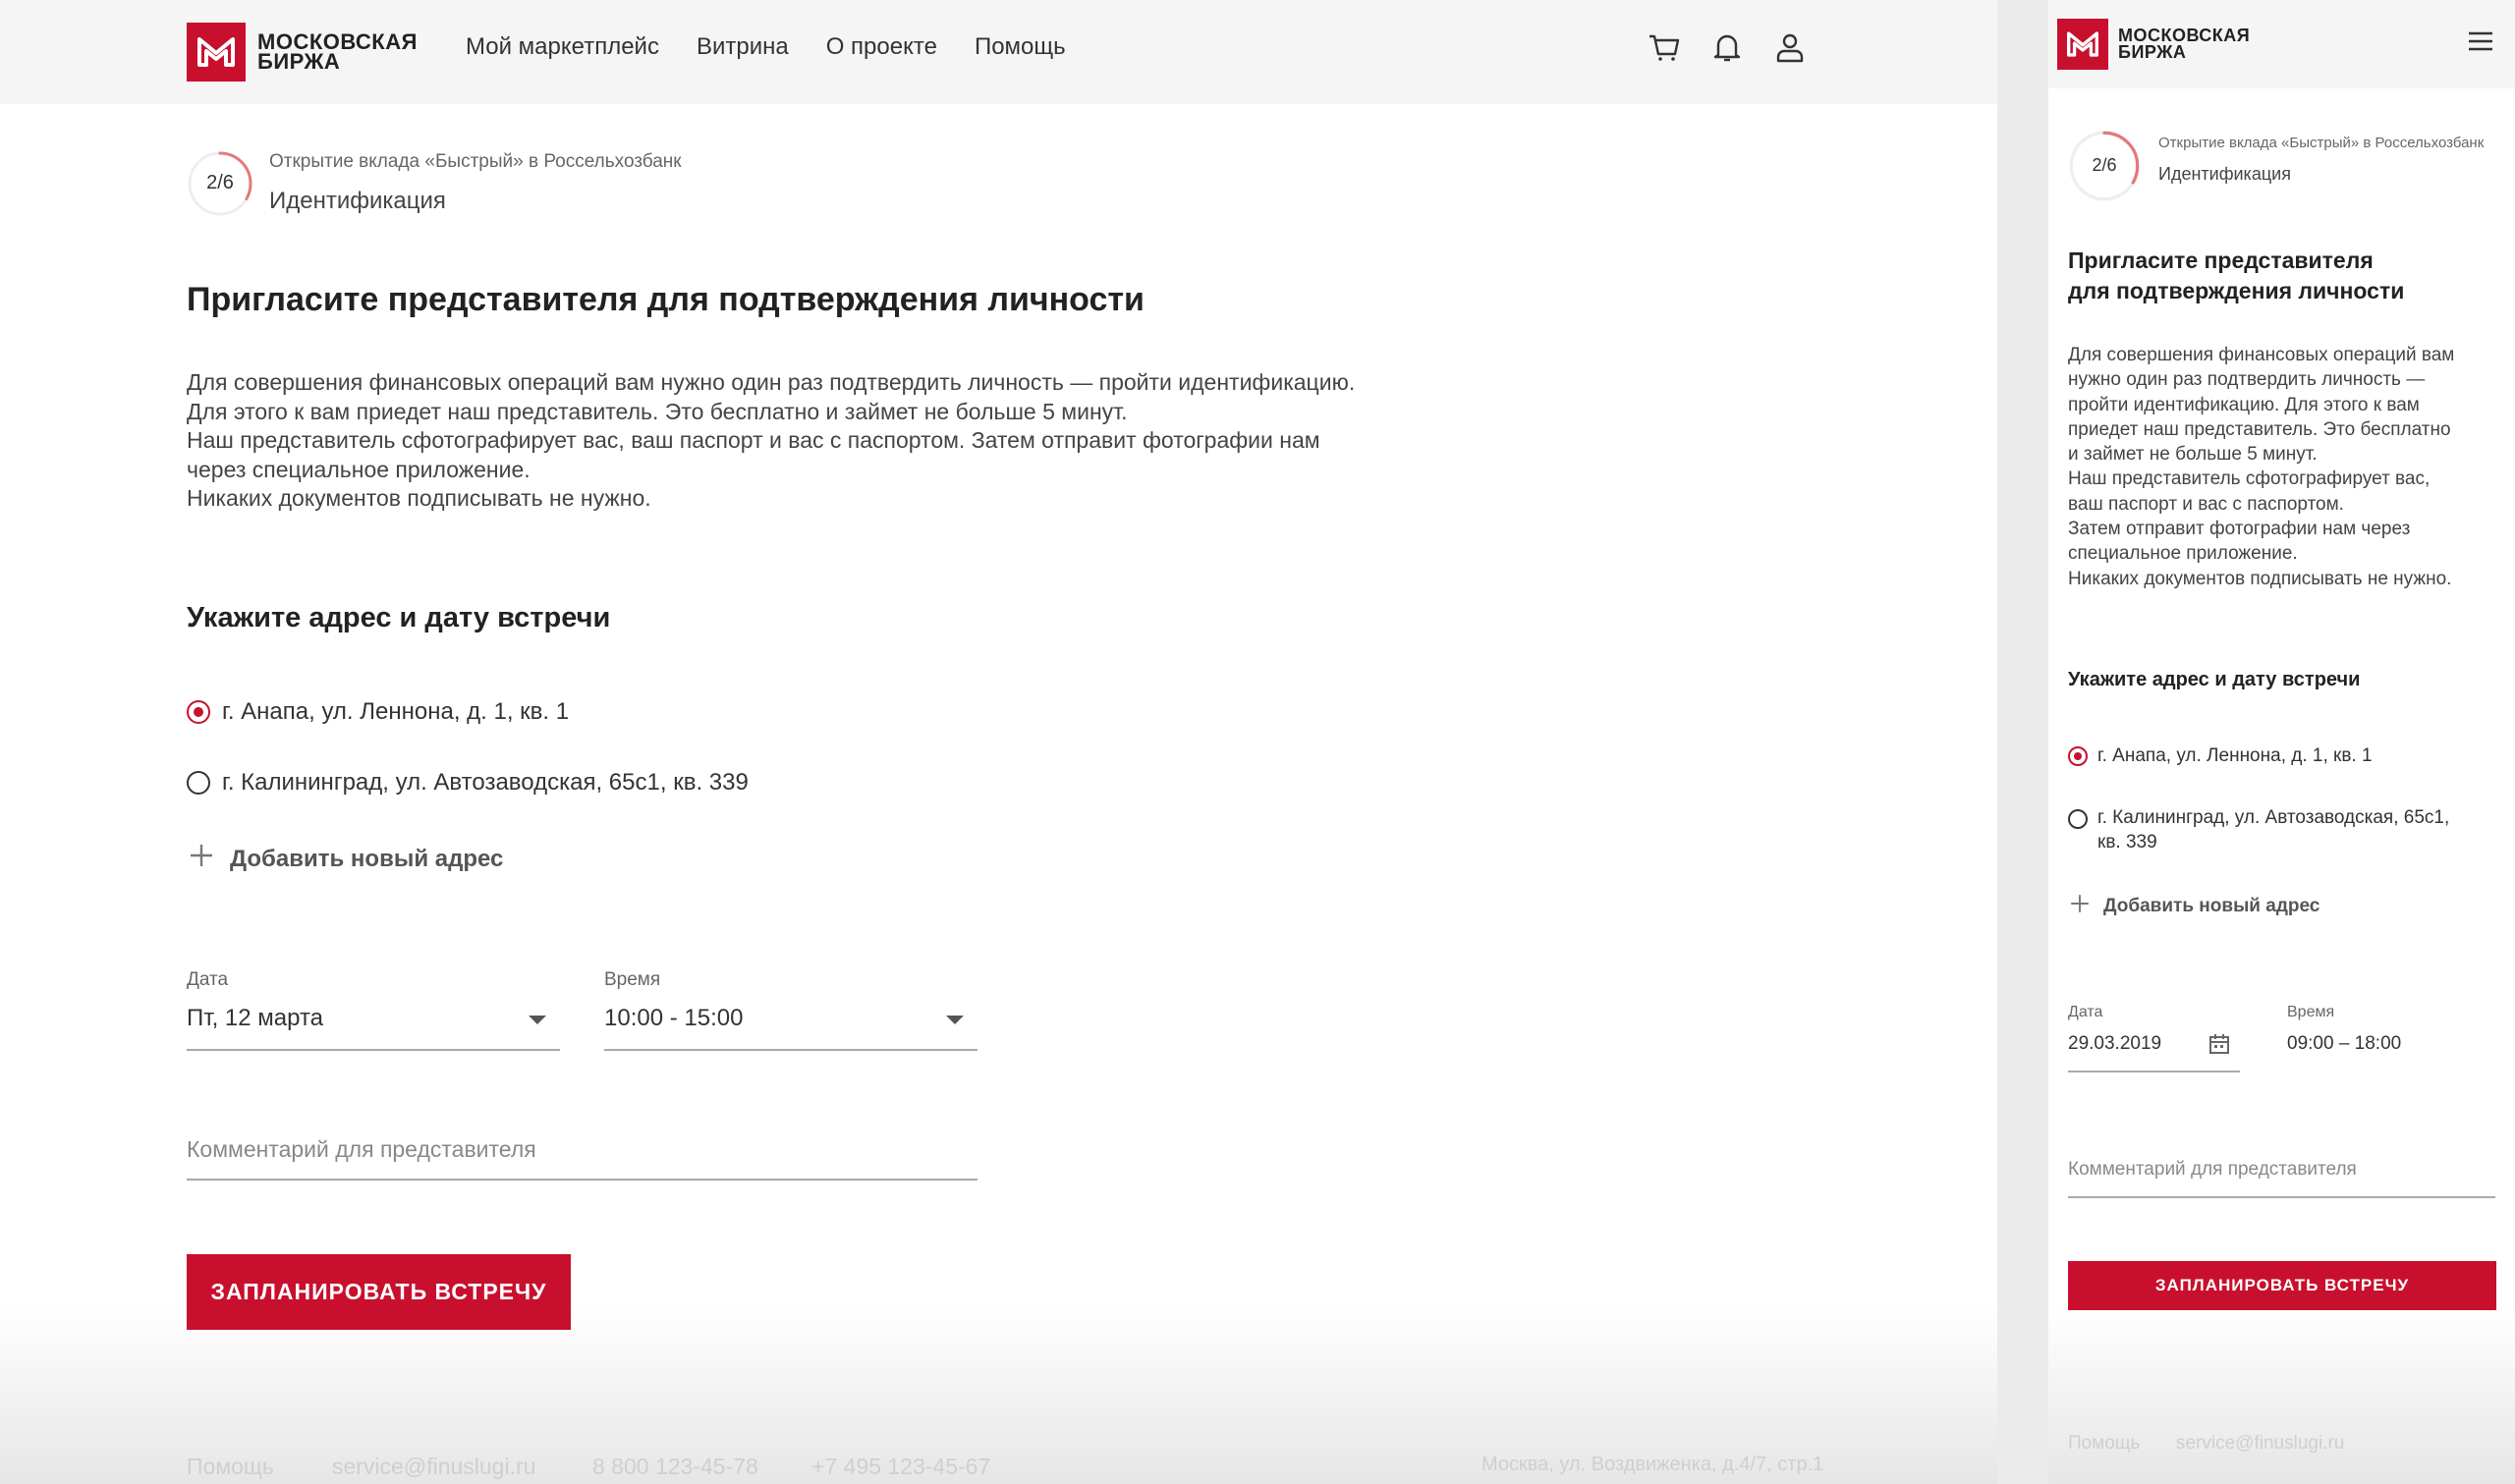  What do you see at coordinates (2206, 504) in the screenshot?
I see `intro-line: ваш паспорт и вас с паспортом.` at bounding box center [2206, 504].